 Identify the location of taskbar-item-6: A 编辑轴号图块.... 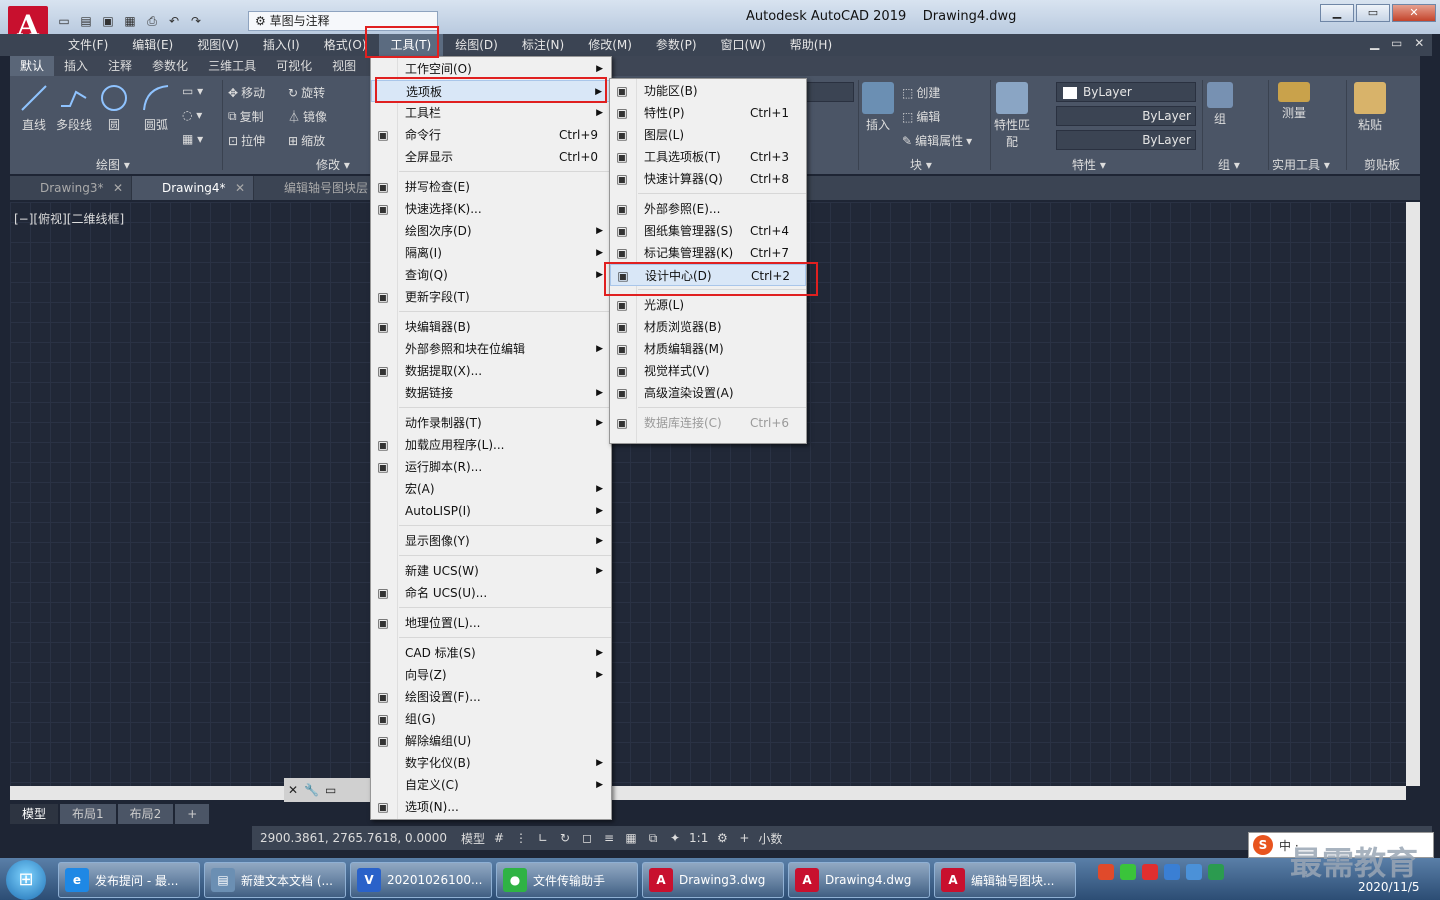
(1005, 880).